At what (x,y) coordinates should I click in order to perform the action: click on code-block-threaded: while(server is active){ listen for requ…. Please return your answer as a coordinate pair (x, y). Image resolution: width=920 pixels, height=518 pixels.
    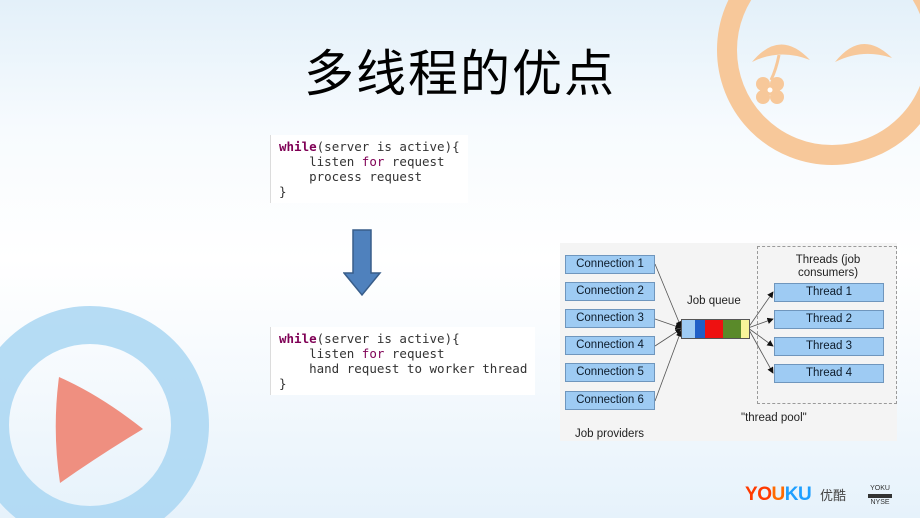
    Looking at the image, I should click on (403, 361).